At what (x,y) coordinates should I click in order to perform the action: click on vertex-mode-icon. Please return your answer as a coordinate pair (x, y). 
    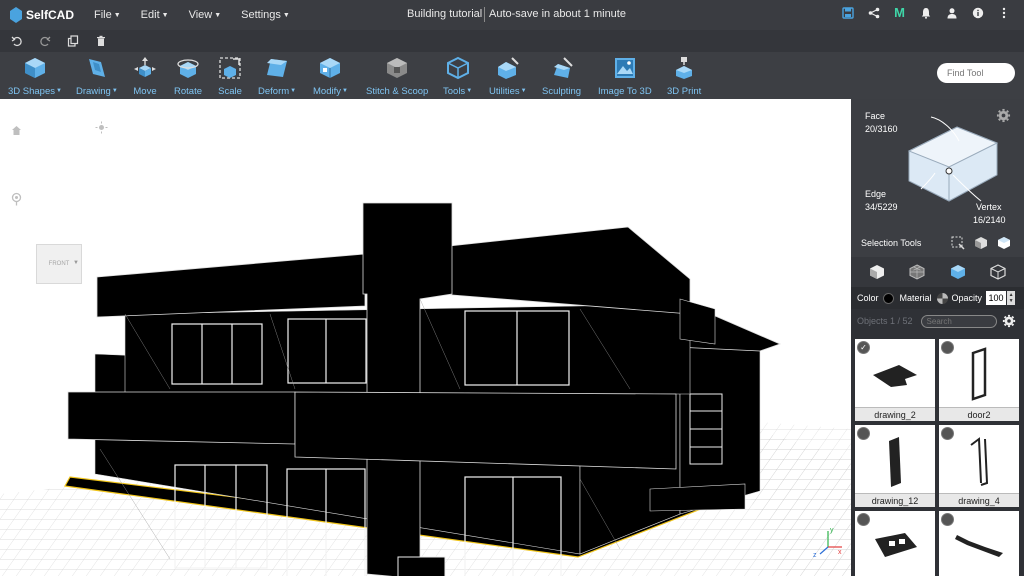
    Looking at the image, I should click on (998, 272).